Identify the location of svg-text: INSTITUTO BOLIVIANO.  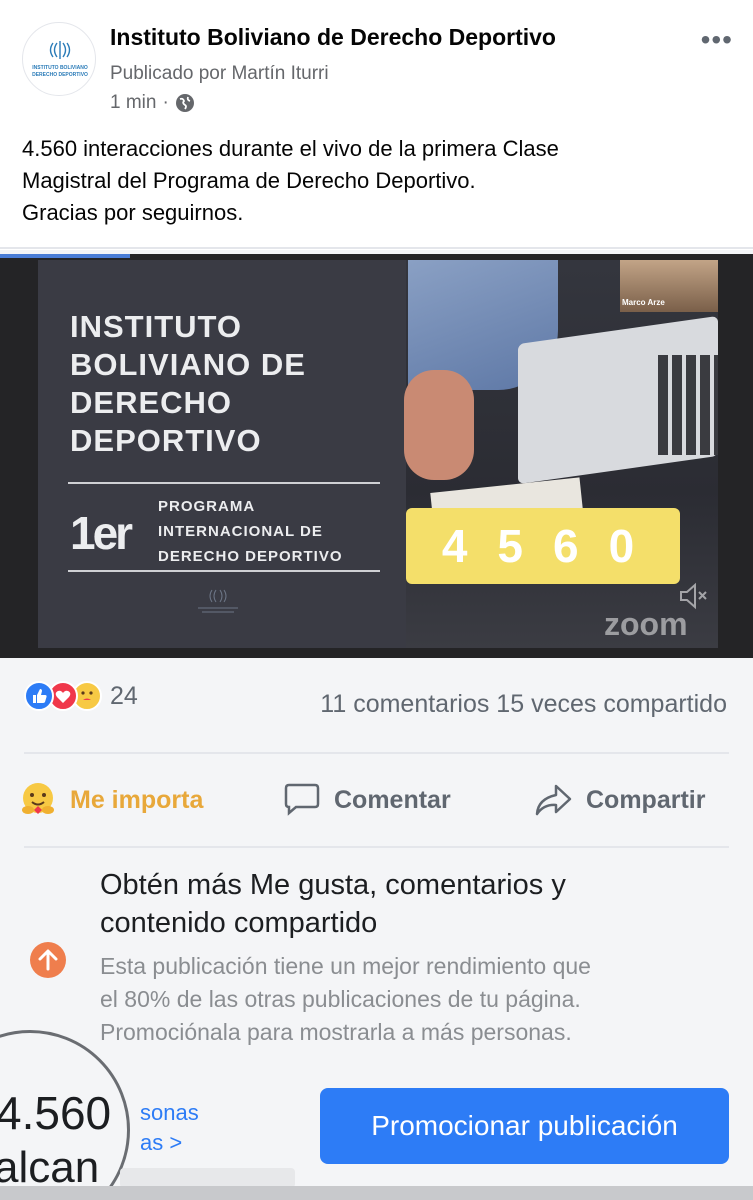
(60, 68).